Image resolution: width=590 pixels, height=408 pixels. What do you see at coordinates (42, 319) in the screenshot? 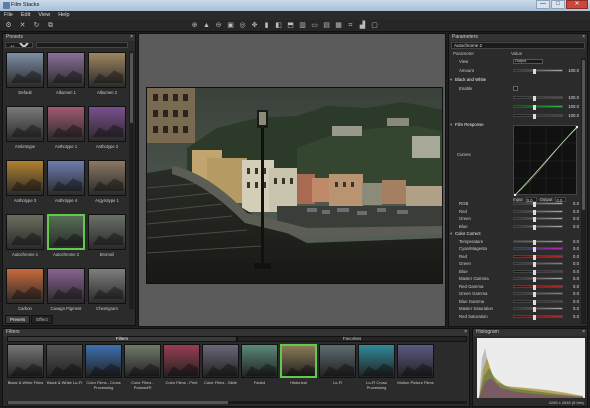
I see `tab-effect: Effect` at bounding box center [42, 319].